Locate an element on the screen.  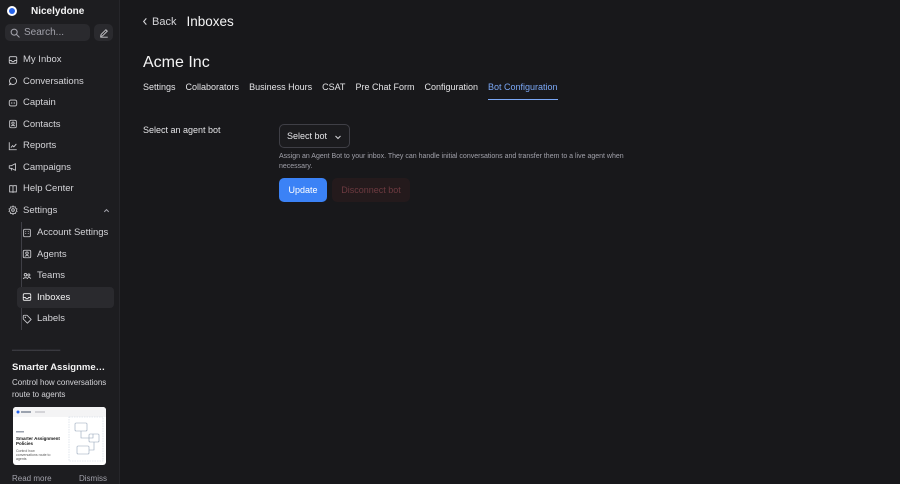
back-button: Back is located at coordinates (158, 22).